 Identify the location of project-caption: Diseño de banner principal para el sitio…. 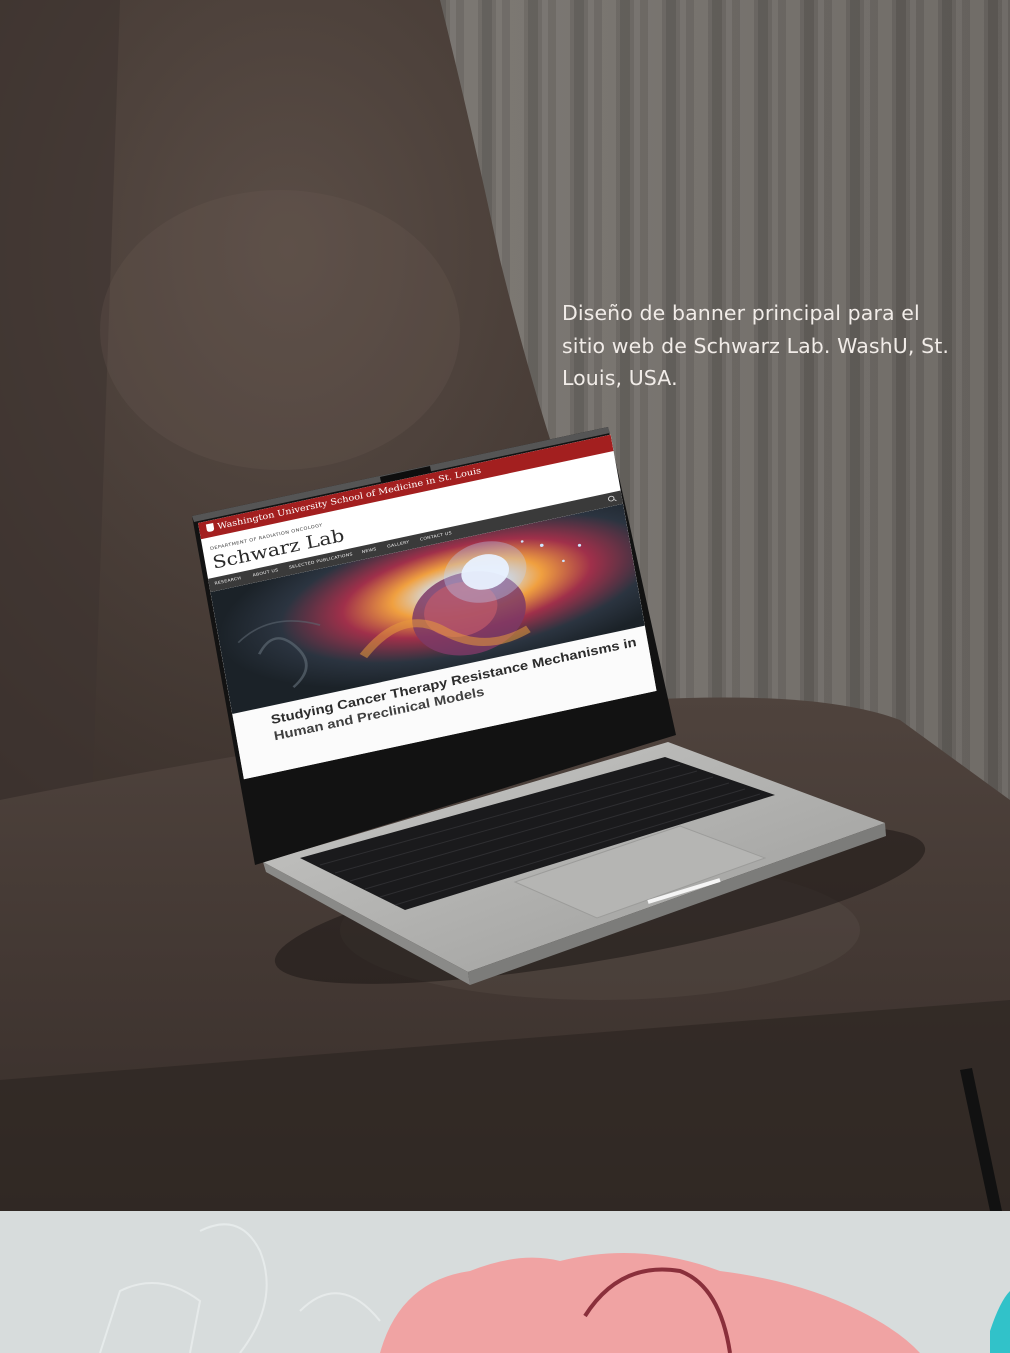
(755, 345).